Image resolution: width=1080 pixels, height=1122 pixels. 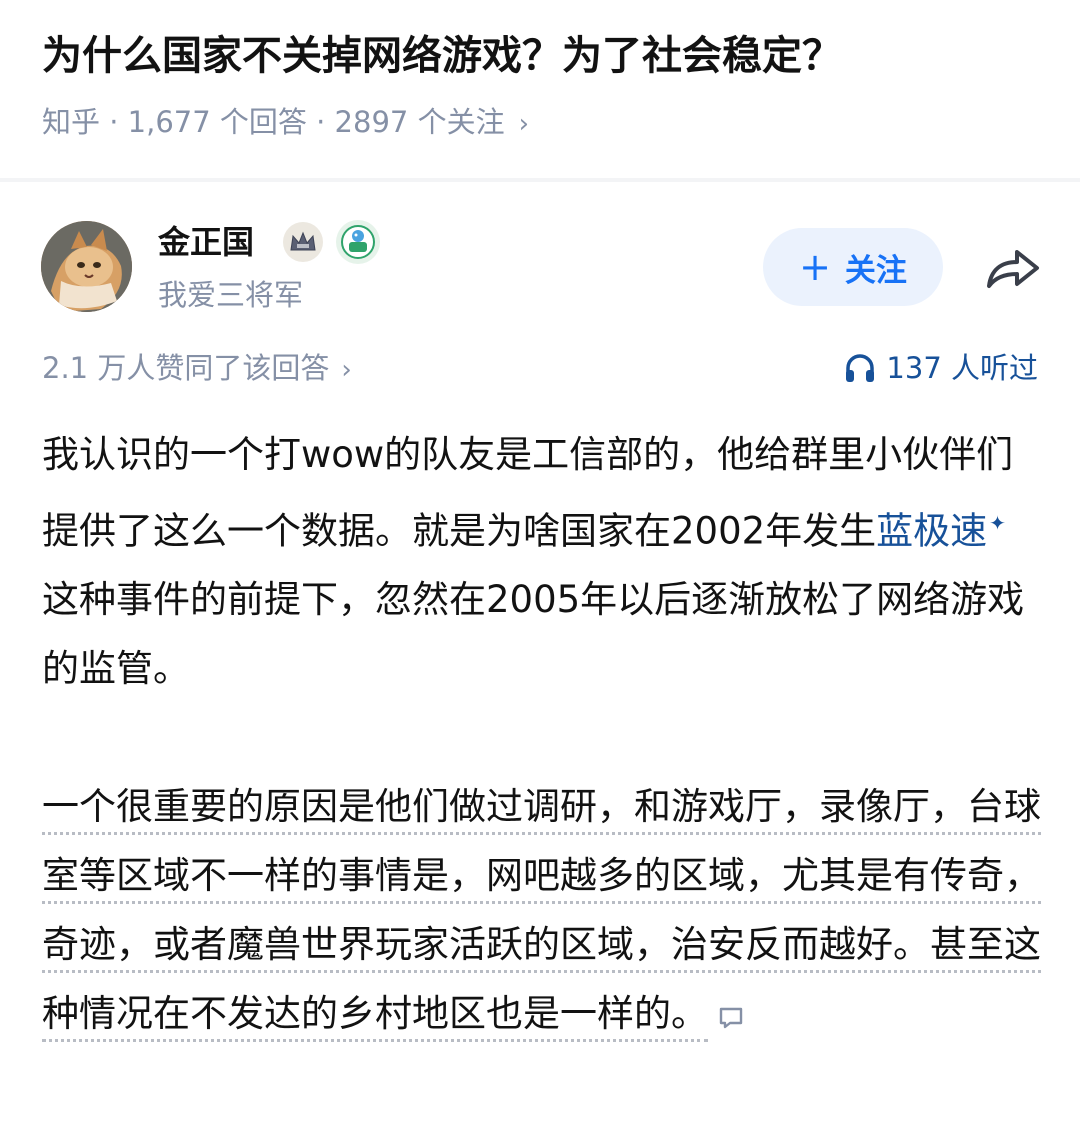 I want to click on cat-avatar-image, so click(x=86, y=266).